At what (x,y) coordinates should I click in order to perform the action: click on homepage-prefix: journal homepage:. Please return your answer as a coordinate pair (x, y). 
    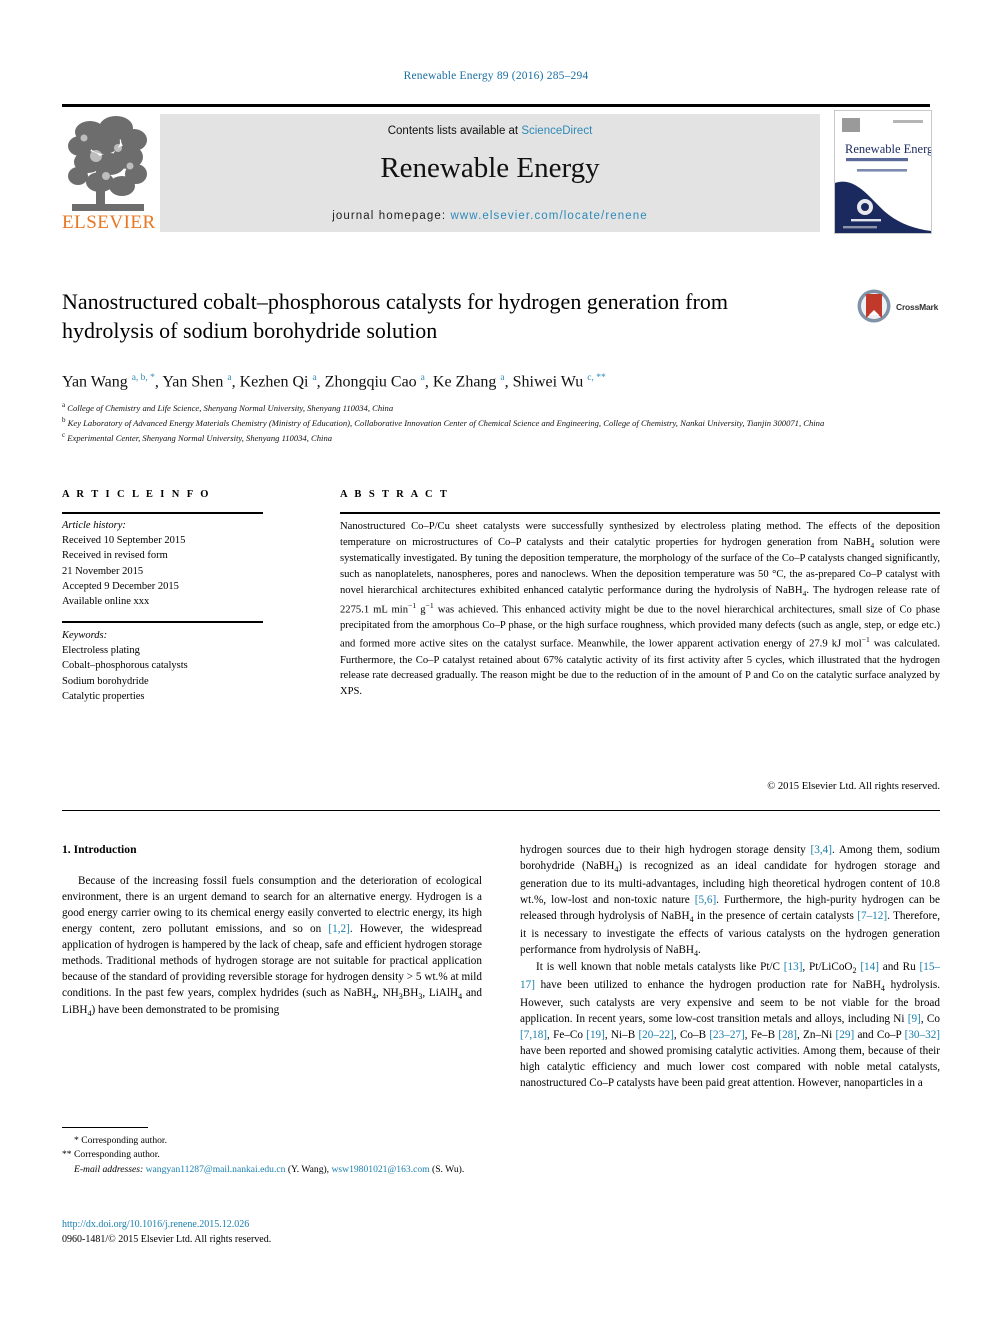
    Looking at the image, I should click on (391, 216).